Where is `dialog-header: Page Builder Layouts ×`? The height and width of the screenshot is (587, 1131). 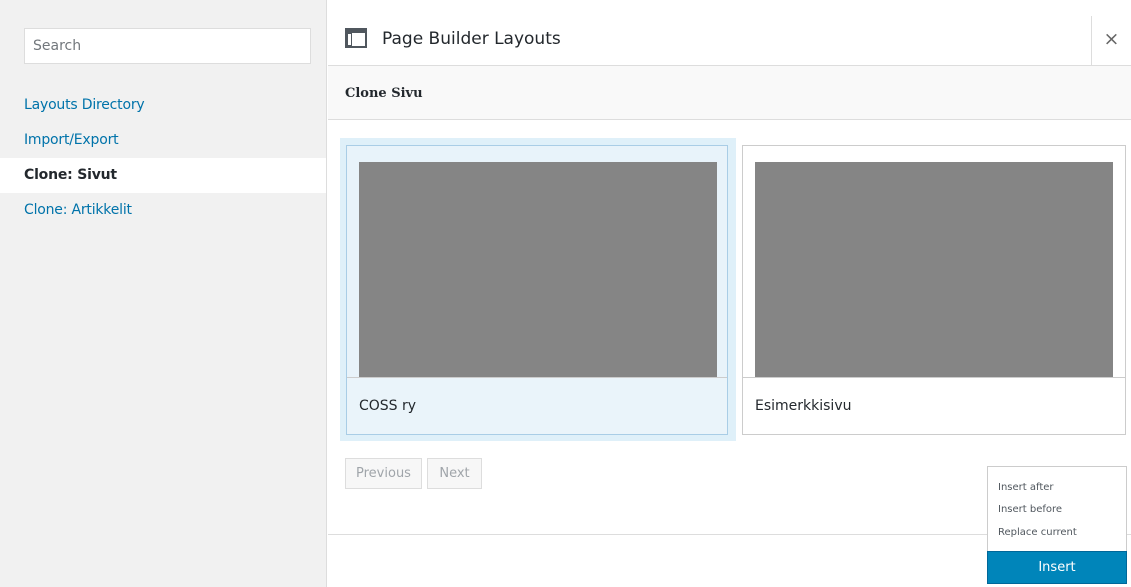
dialog-header: Page Builder Layouts × is located at coordinates (729, 41).